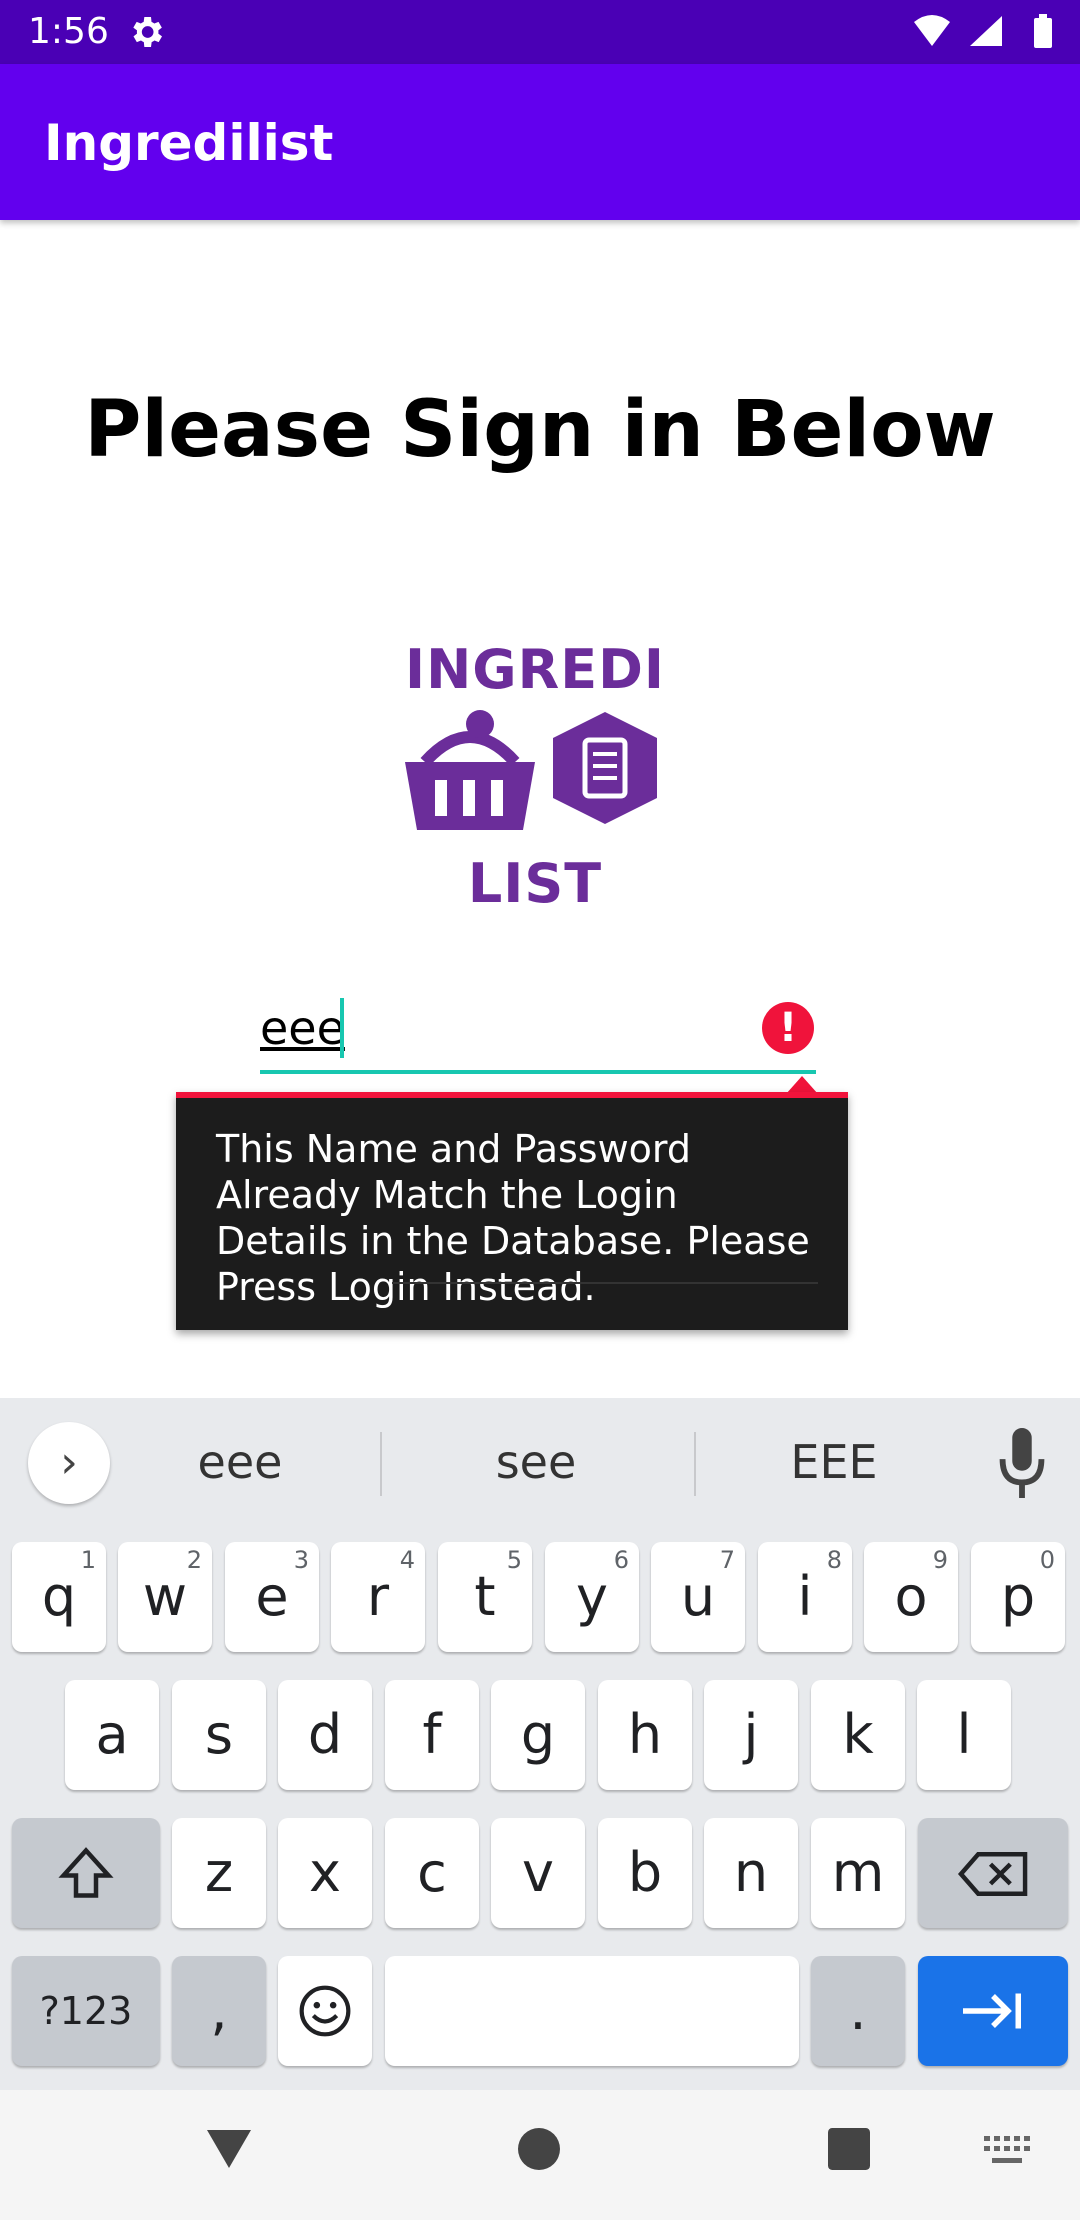 The width and height of the screenshot is (1080, 2220). What do you see at coordinates (540, 430) in the screenshot?
I see `page-heading: Please Sign in Below` at bounding box center [540, 430].